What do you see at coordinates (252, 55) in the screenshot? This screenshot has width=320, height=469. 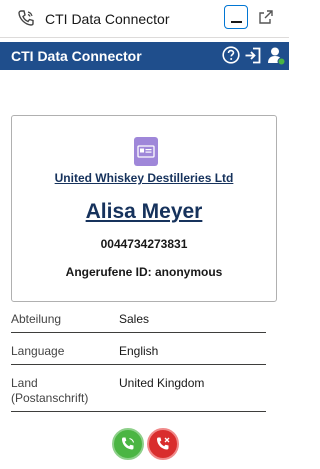 I see `login-icon` at bounding box center [252, 55].